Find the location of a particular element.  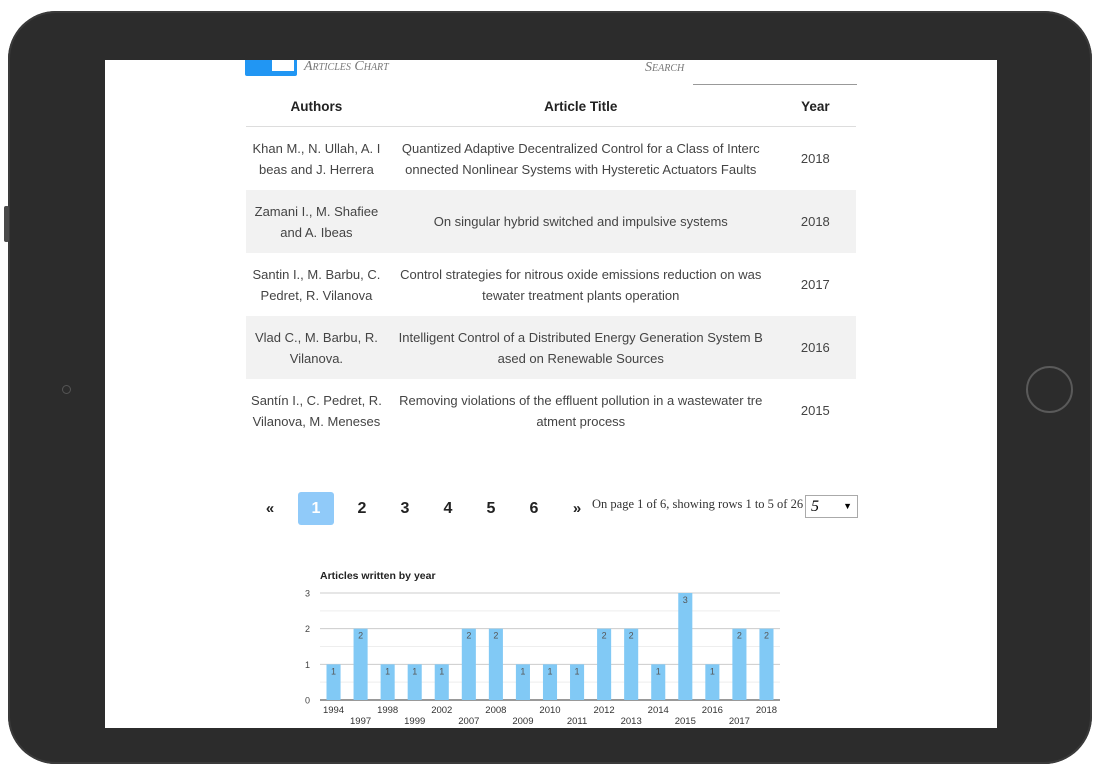

data-label: 3 is located at coordinates (685, 600).